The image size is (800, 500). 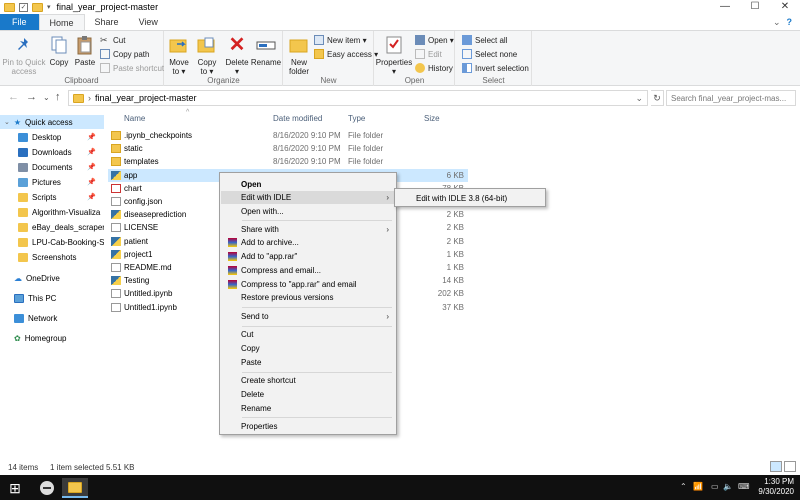 What do you see at coordinates (52, 212) in the screenshot?
I see `nav-algorithm-visualiza: Algorithm-Visualiza` at bounding box center [52, 212].